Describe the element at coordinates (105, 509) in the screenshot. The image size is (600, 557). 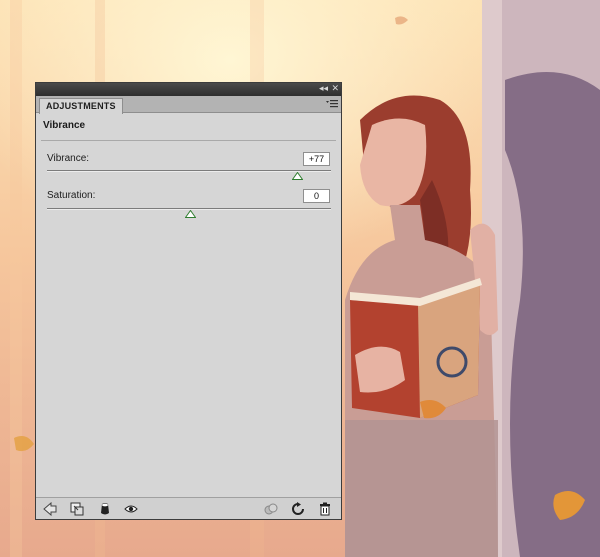
I see `layer-visibility-toggle-icon` at that location.